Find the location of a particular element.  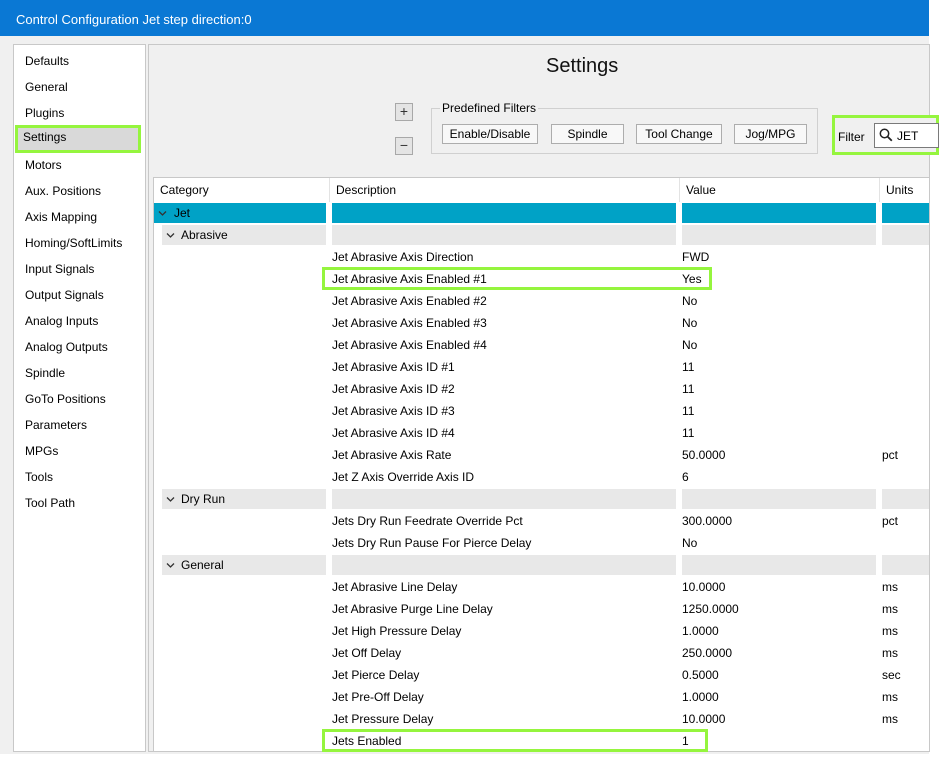

sidebar-item-spindle: Spindle is located at coordinates (79, 373).